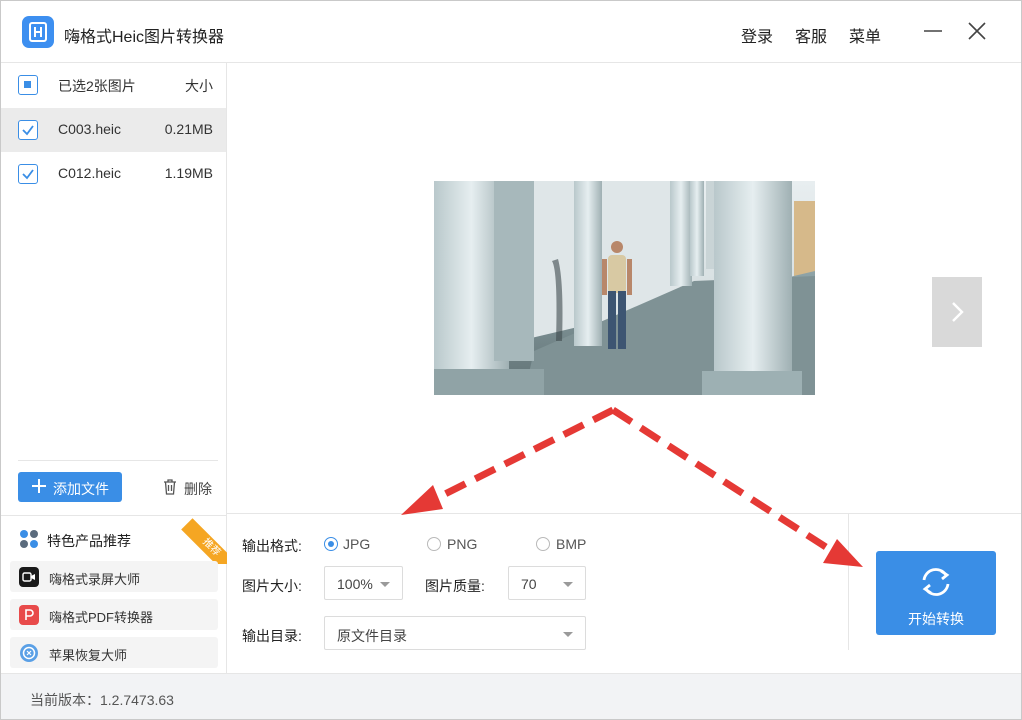 This screenshot has width=1022, height=720. What do you see at coordinates (936, 582) in the screenshot?
I see `refresh-icon` at bounding box center [936, 582].